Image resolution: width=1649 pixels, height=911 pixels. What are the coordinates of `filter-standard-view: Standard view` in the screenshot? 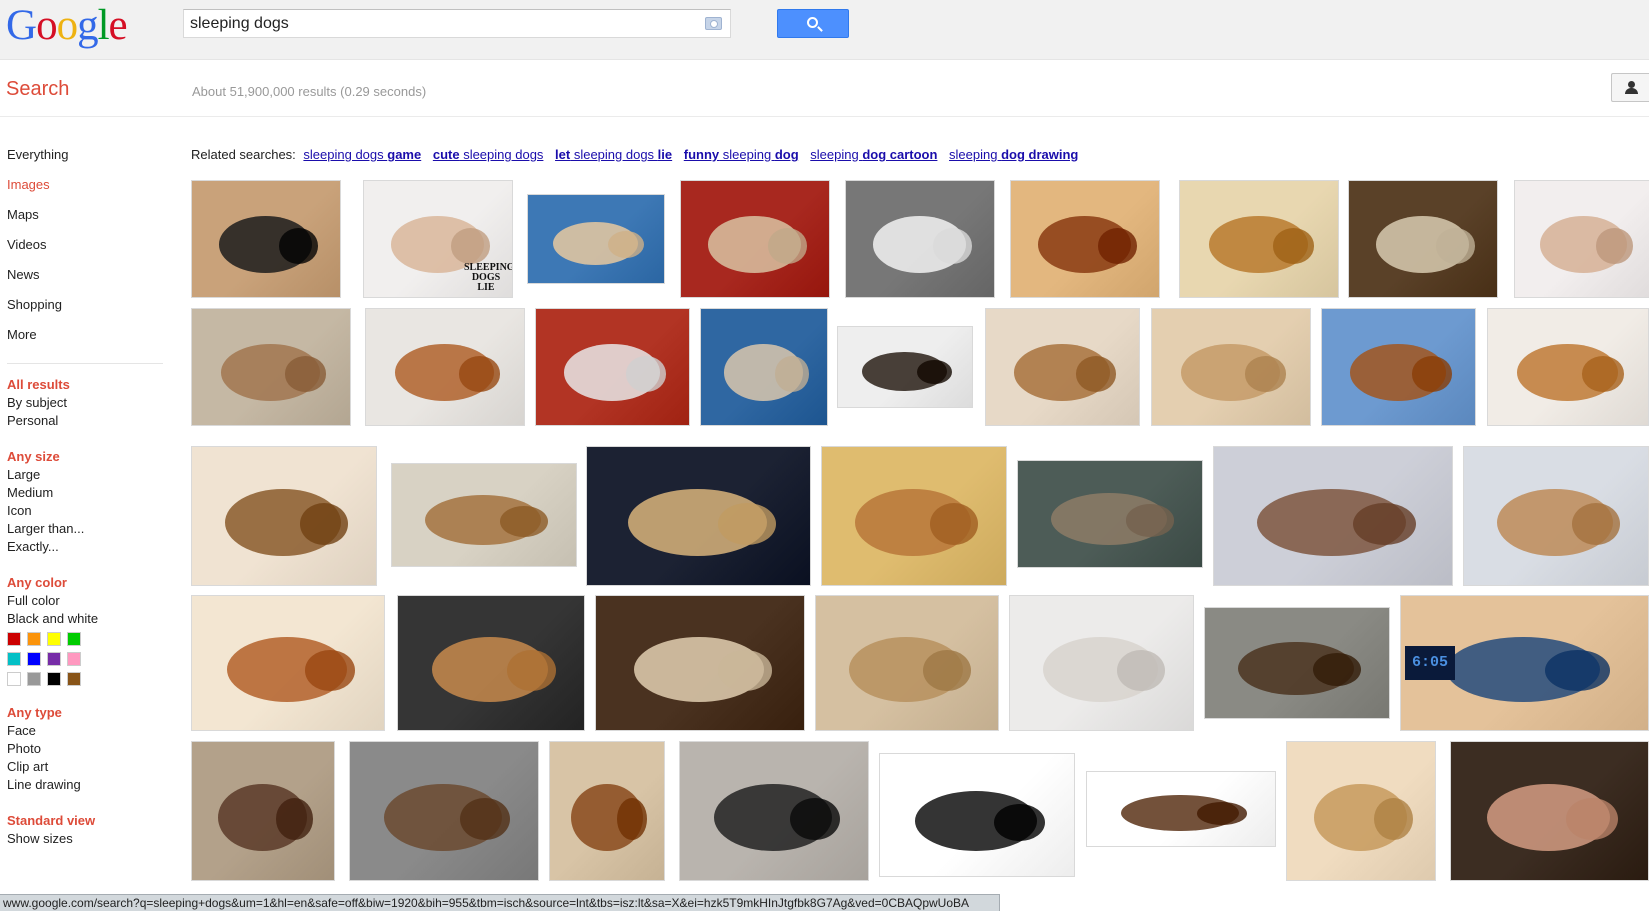 It's located at (87, 821).